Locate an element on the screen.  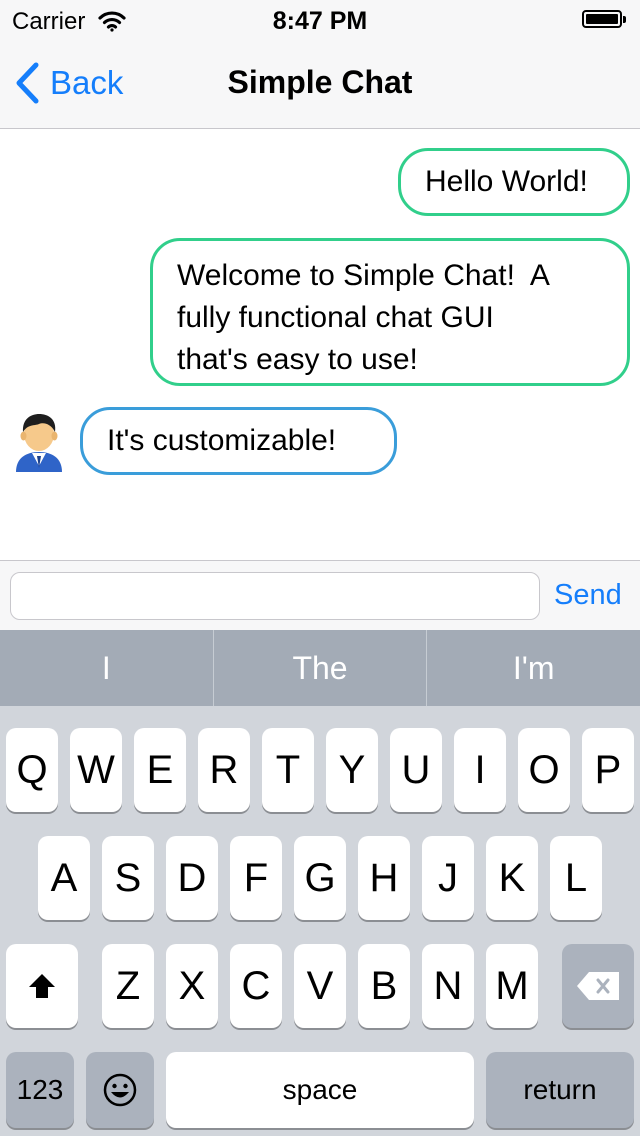
key-h: H is located at coordinates (384, 878).